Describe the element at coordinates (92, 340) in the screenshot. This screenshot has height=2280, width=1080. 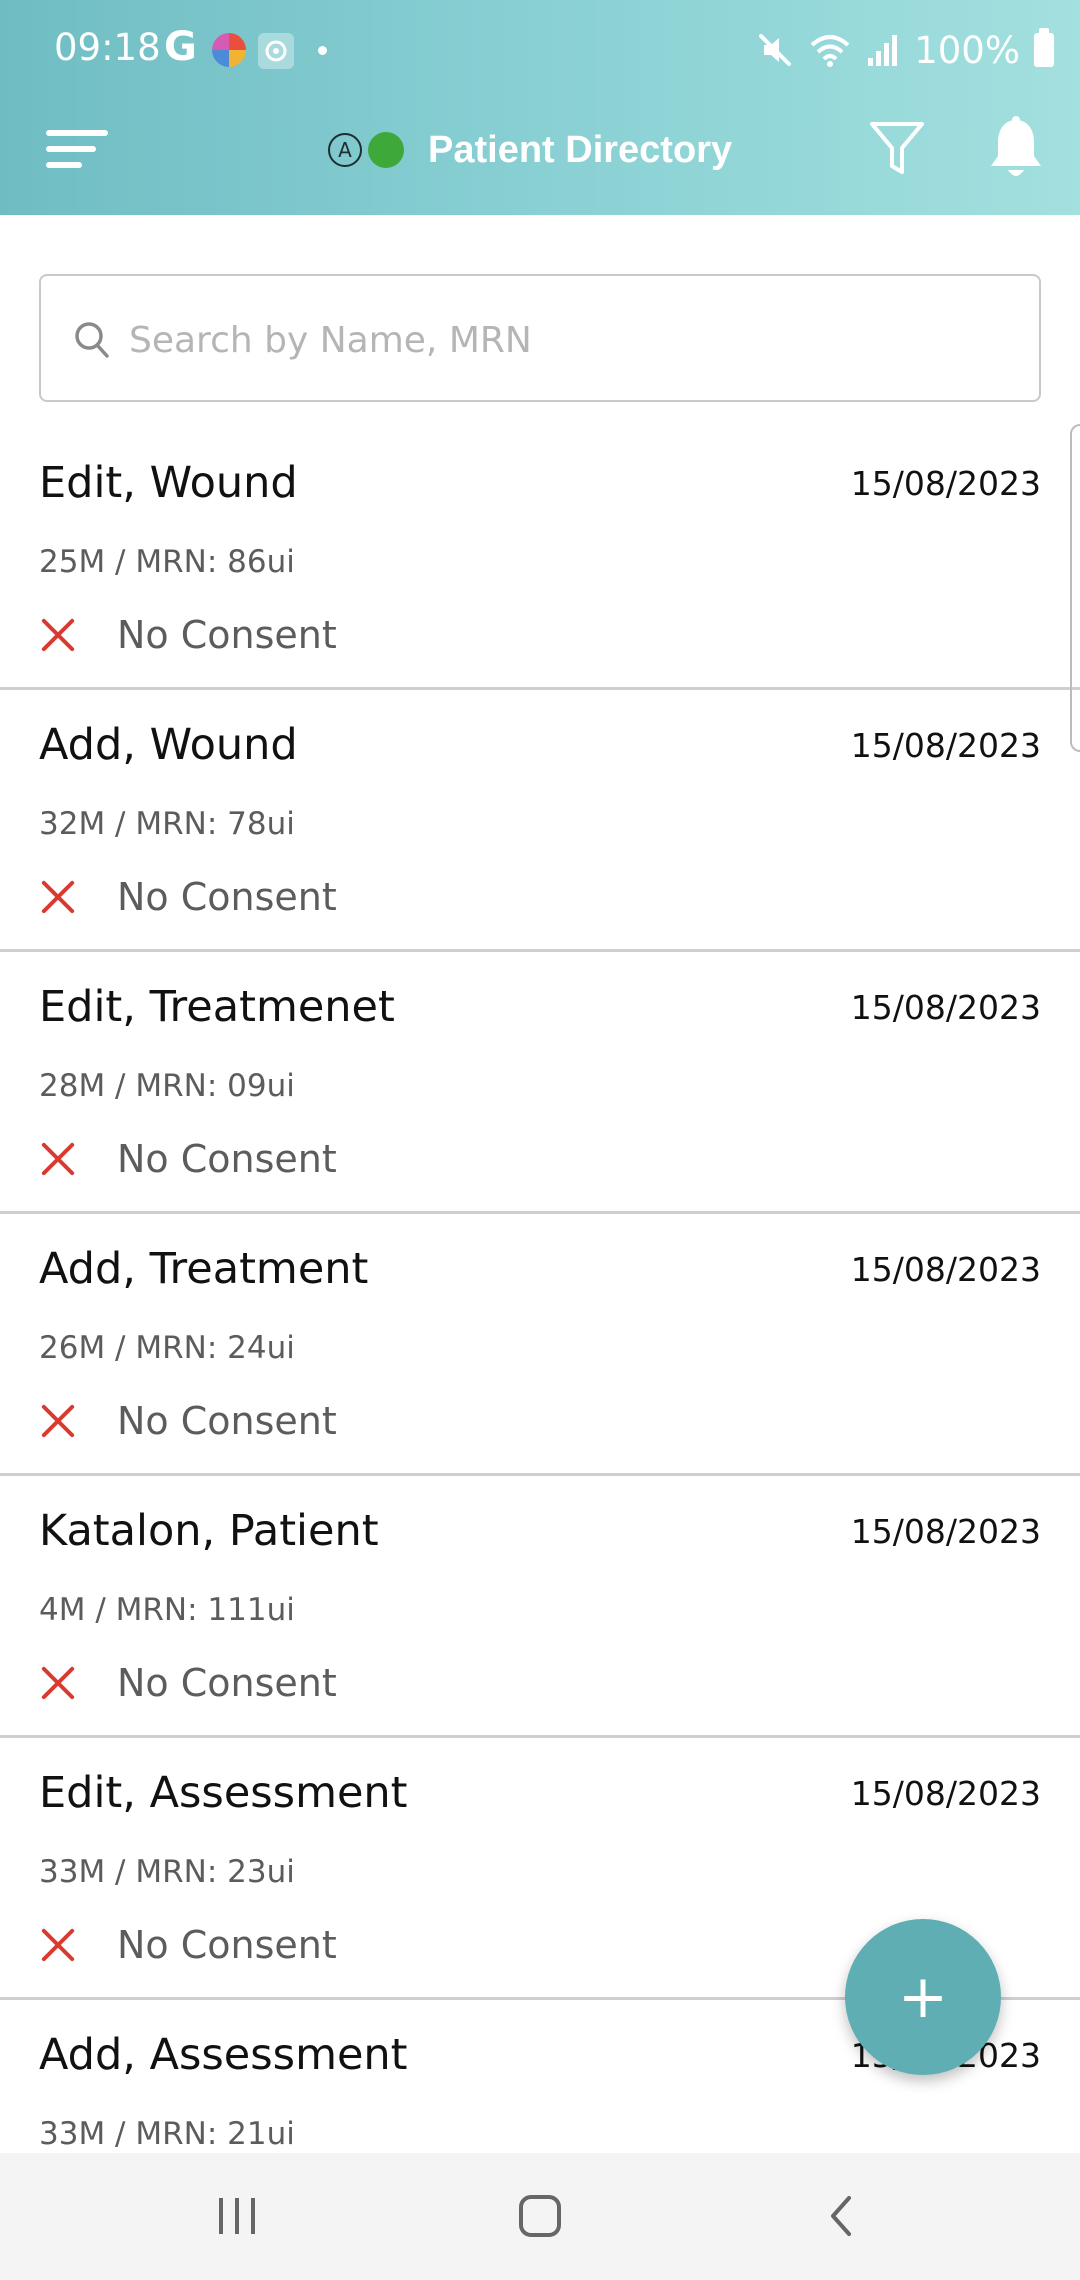
I see `search-icon` at that location.